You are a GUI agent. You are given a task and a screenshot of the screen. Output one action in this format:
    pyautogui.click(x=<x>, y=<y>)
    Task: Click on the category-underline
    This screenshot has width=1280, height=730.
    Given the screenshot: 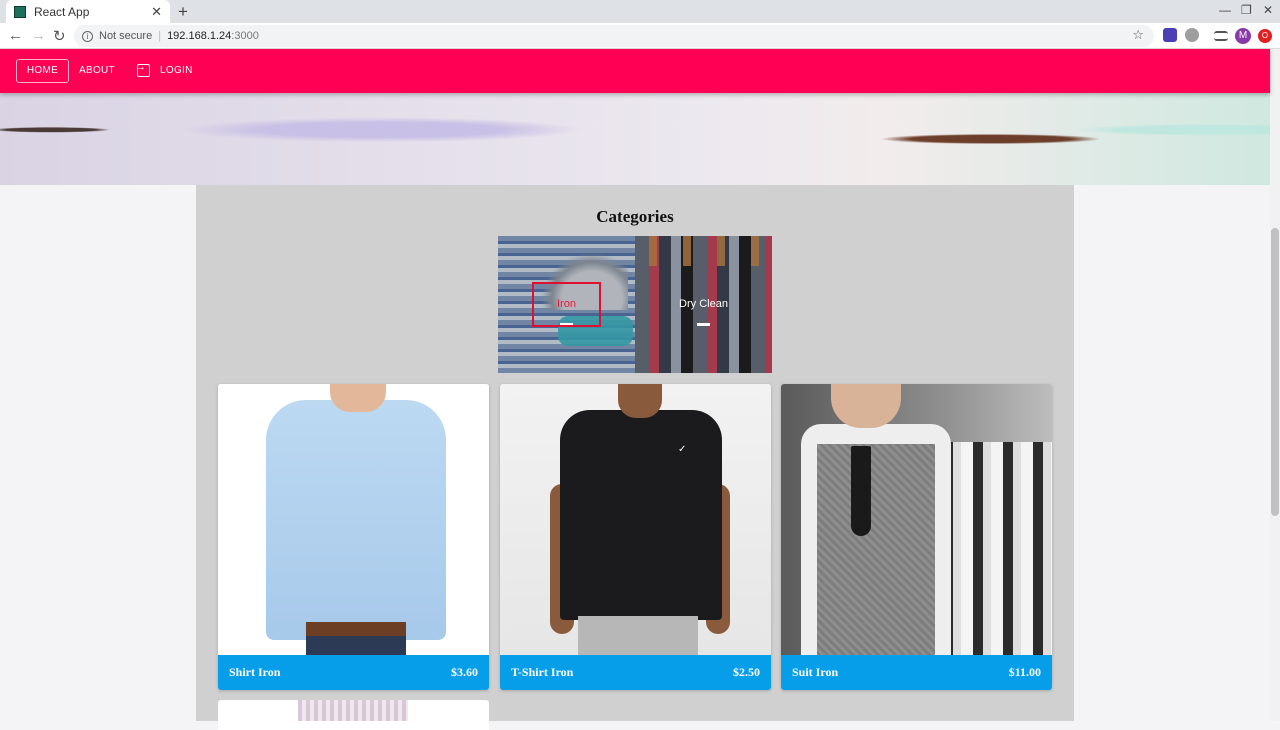 What is the action you would take?
    pyautogui.click(x=703, y=324)
    